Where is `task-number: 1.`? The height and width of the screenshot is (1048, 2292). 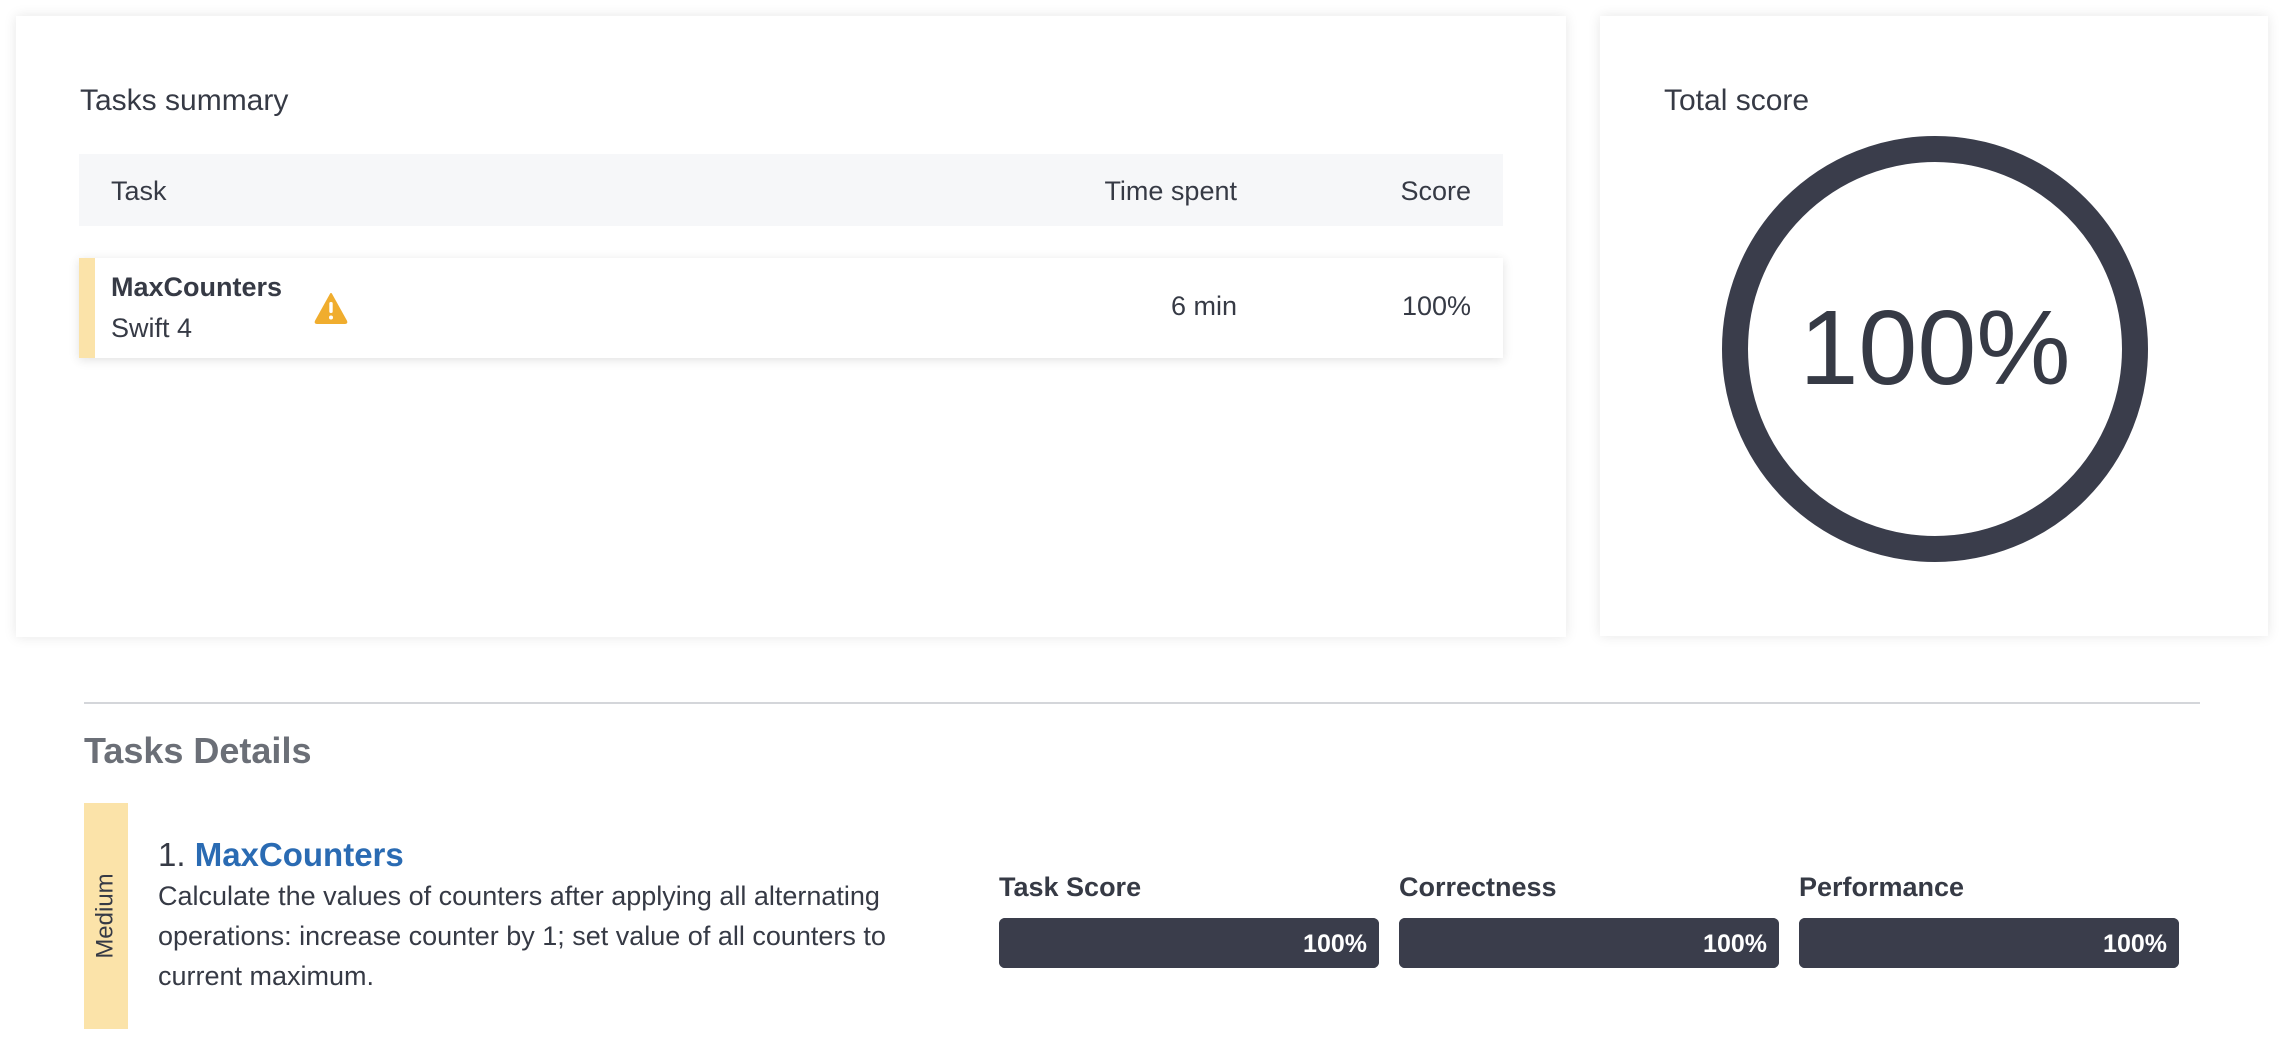
task-number: 1. is located at coordinates (172, 854).